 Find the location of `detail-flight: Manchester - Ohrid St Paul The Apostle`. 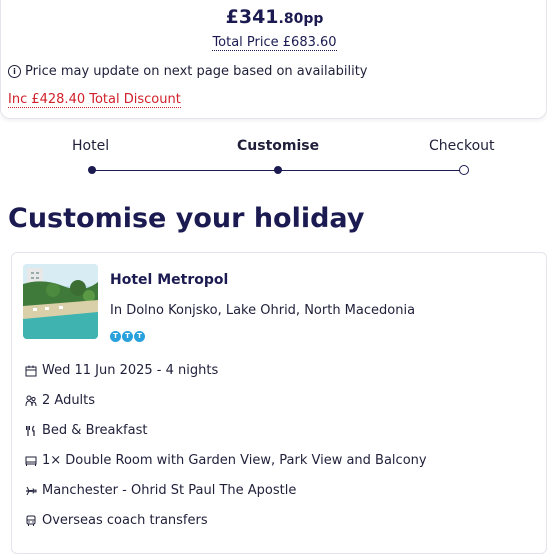

detail-flight: Manchester - Ohrid St Paul The Apostle is located at coordinates (160, 490).